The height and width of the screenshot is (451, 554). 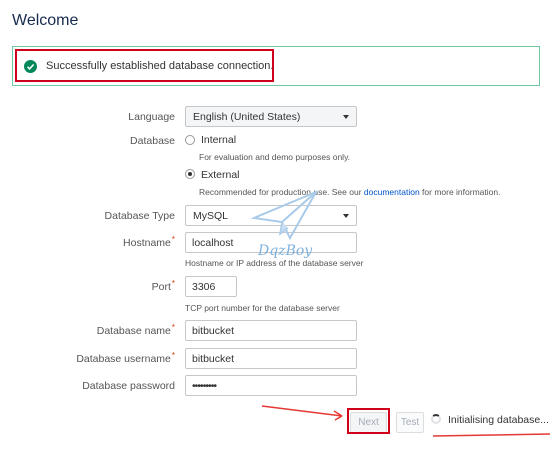 I want to click on loading-spinner-icon, so click(x=436, y=419).